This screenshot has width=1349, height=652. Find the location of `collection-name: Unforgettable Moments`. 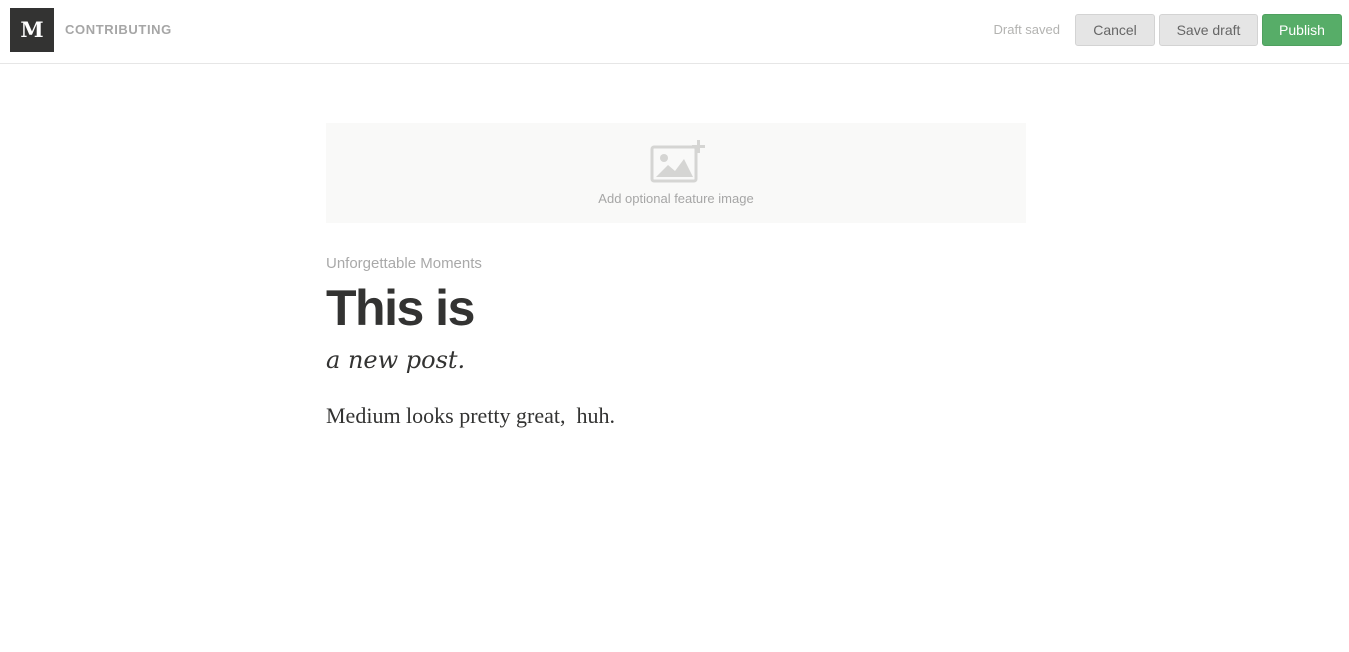

collection-name: Unforgettable Moments is located at coordinates (404, 264).